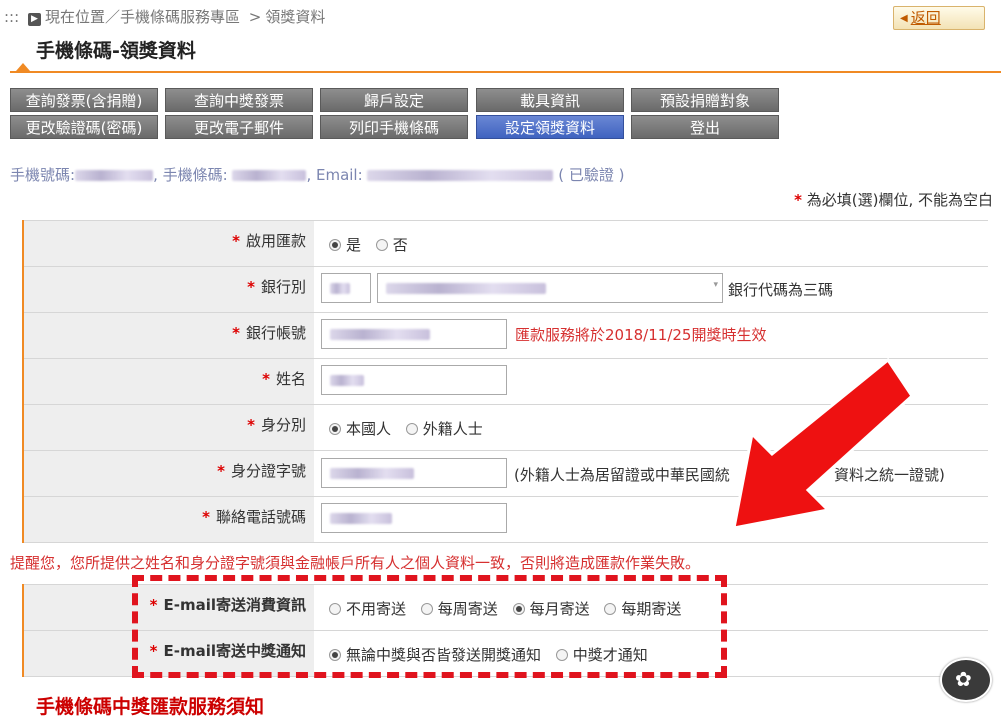 Image resolution: width=1001 pixels, height=719 pixels. I want to click on nav-query-winning: 查詢中獎發票, so click(239, 100).